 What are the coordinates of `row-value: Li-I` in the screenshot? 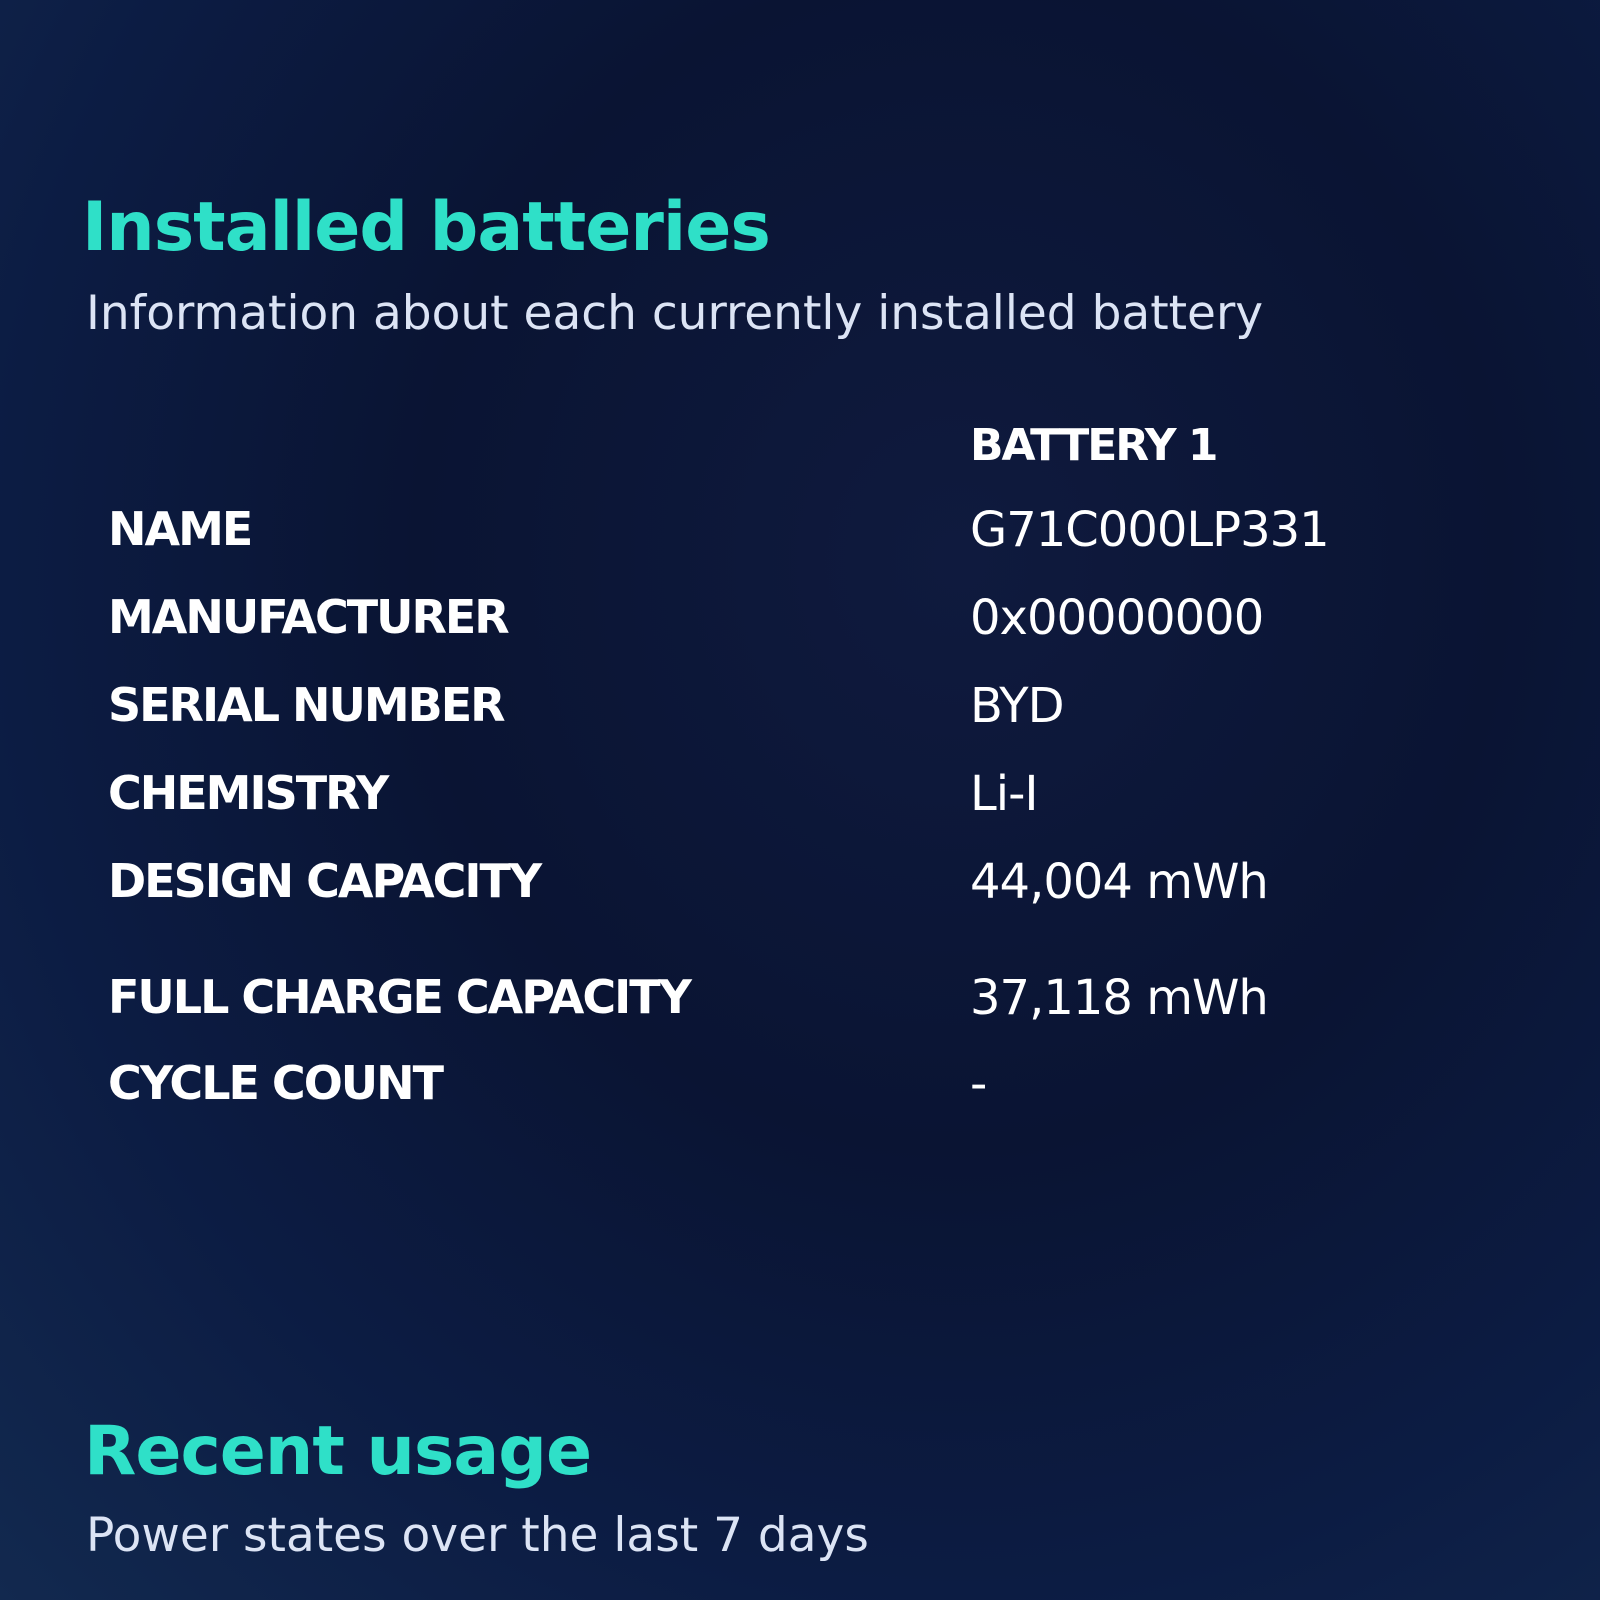 It's located at (1004, 794).